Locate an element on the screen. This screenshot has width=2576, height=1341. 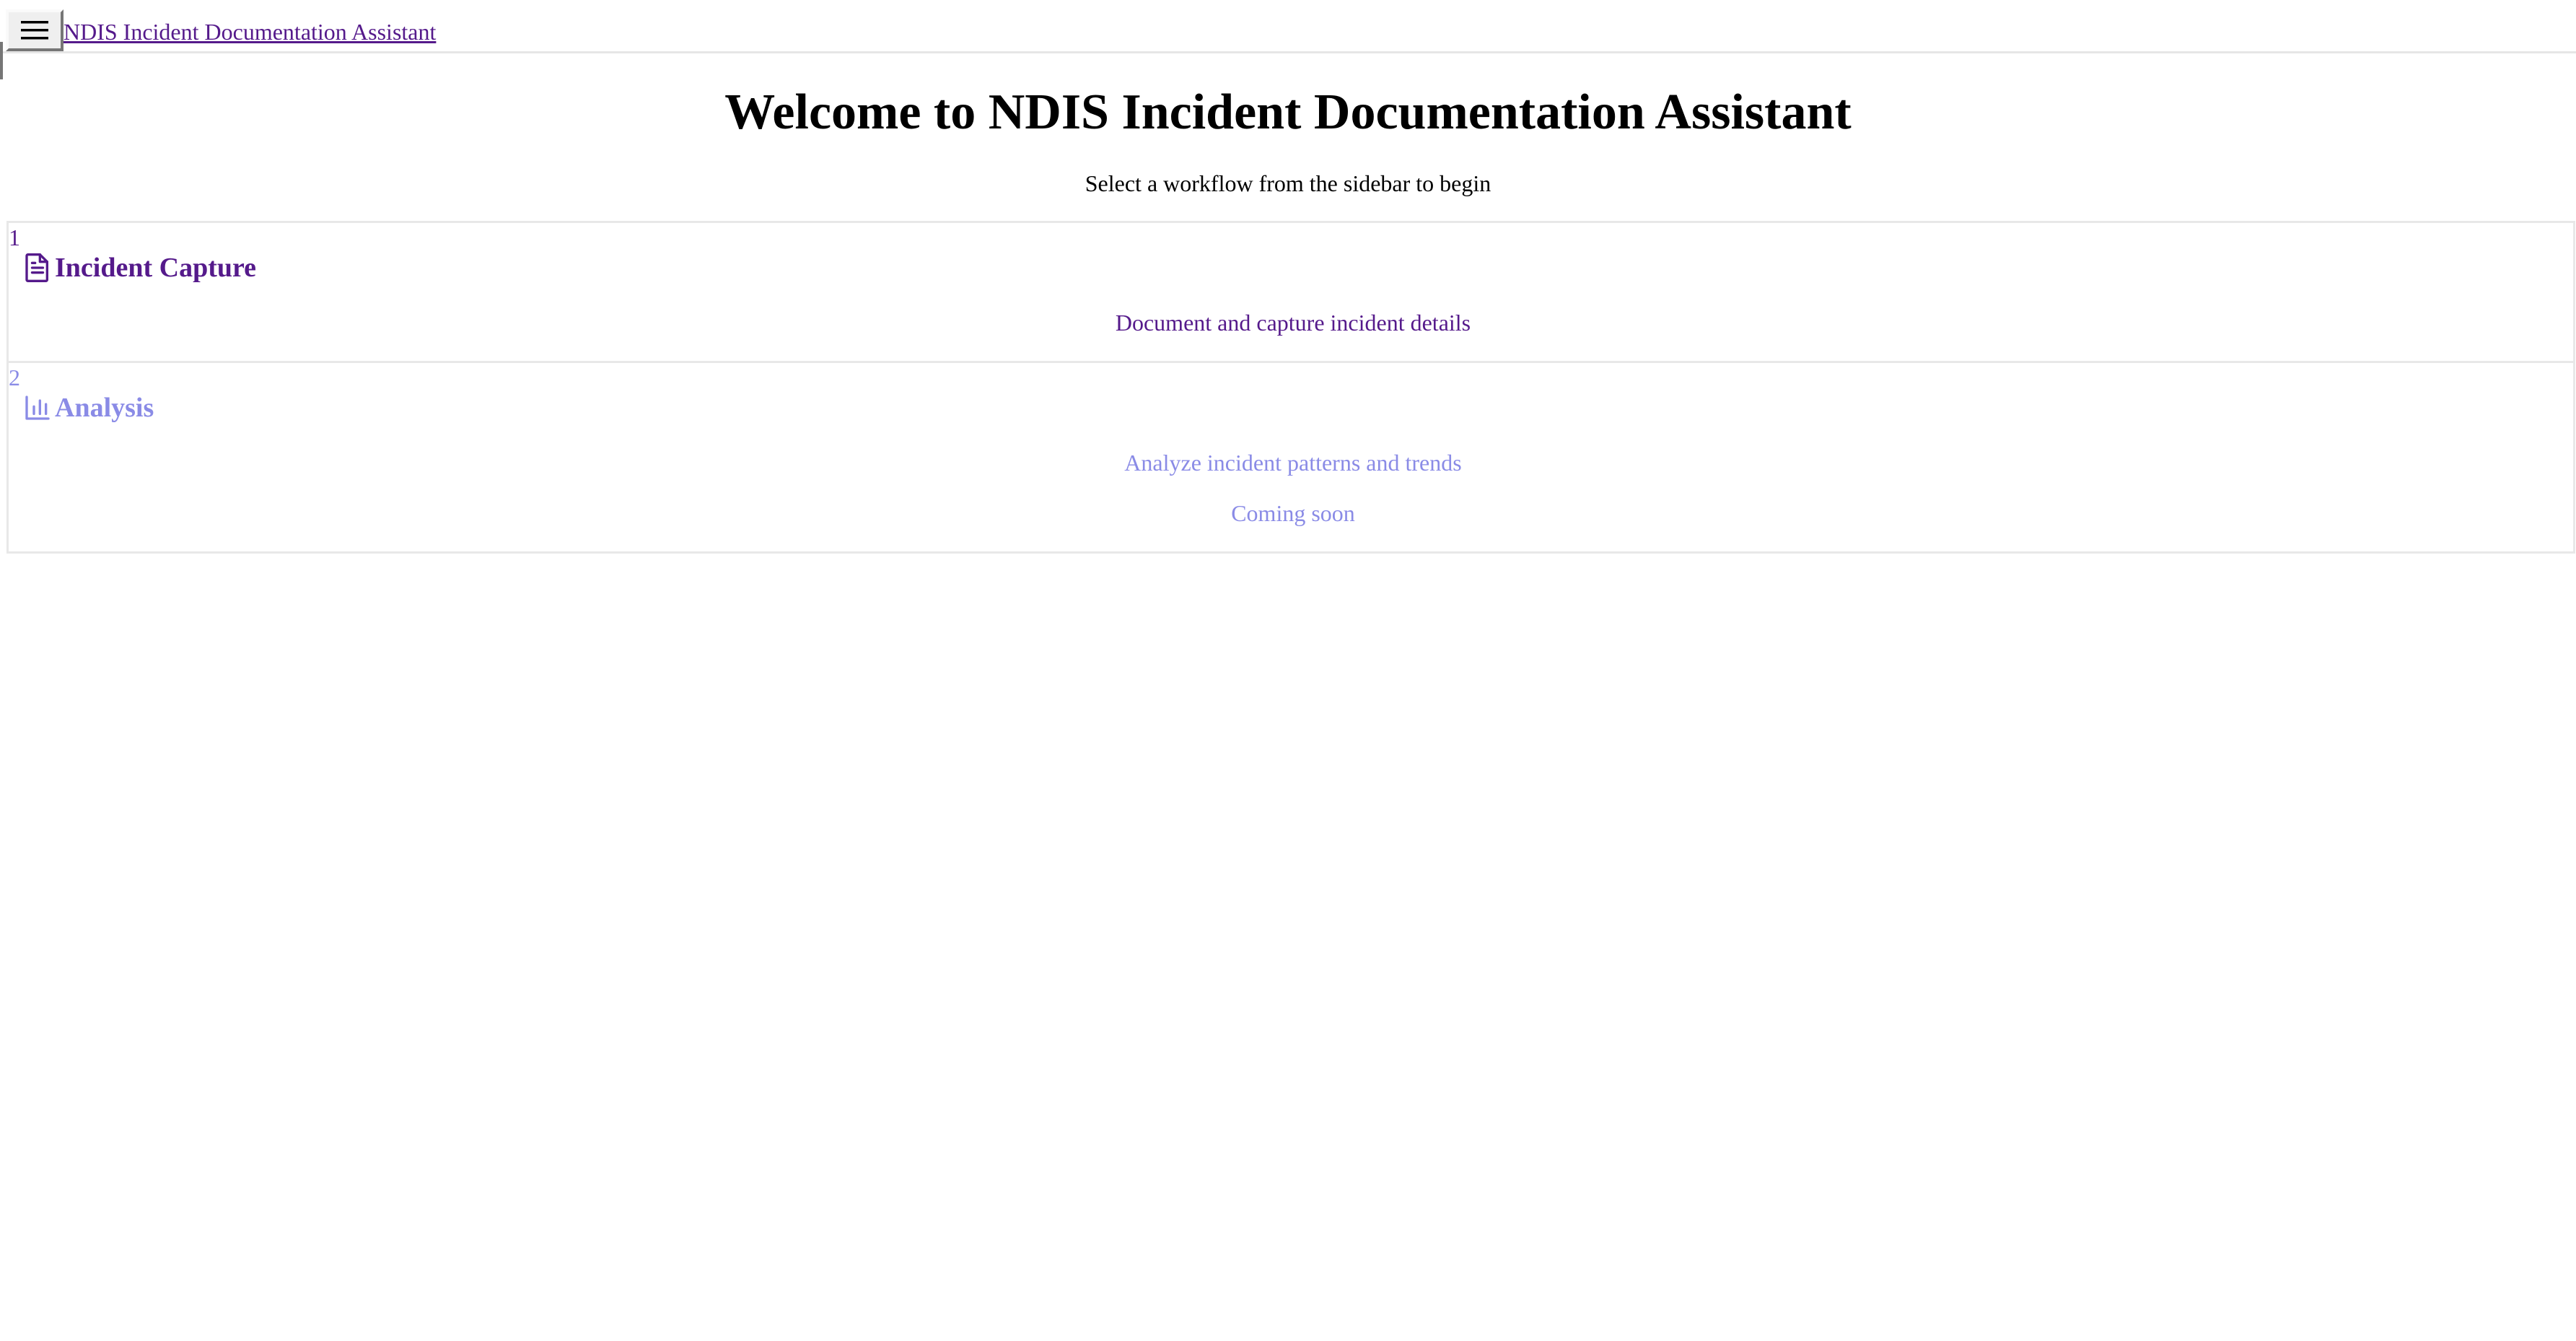
workflow-description: Document and capture incident details is located at coordinates (1293, 323).